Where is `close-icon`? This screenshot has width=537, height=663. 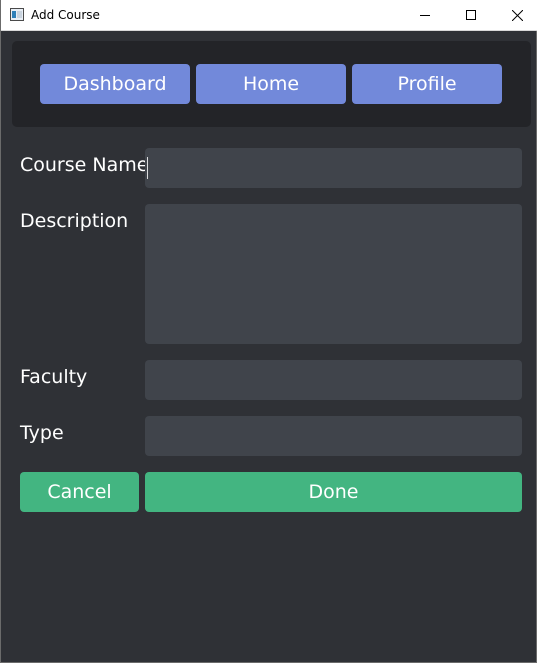
close-icon is located at coordinates (517, 15).